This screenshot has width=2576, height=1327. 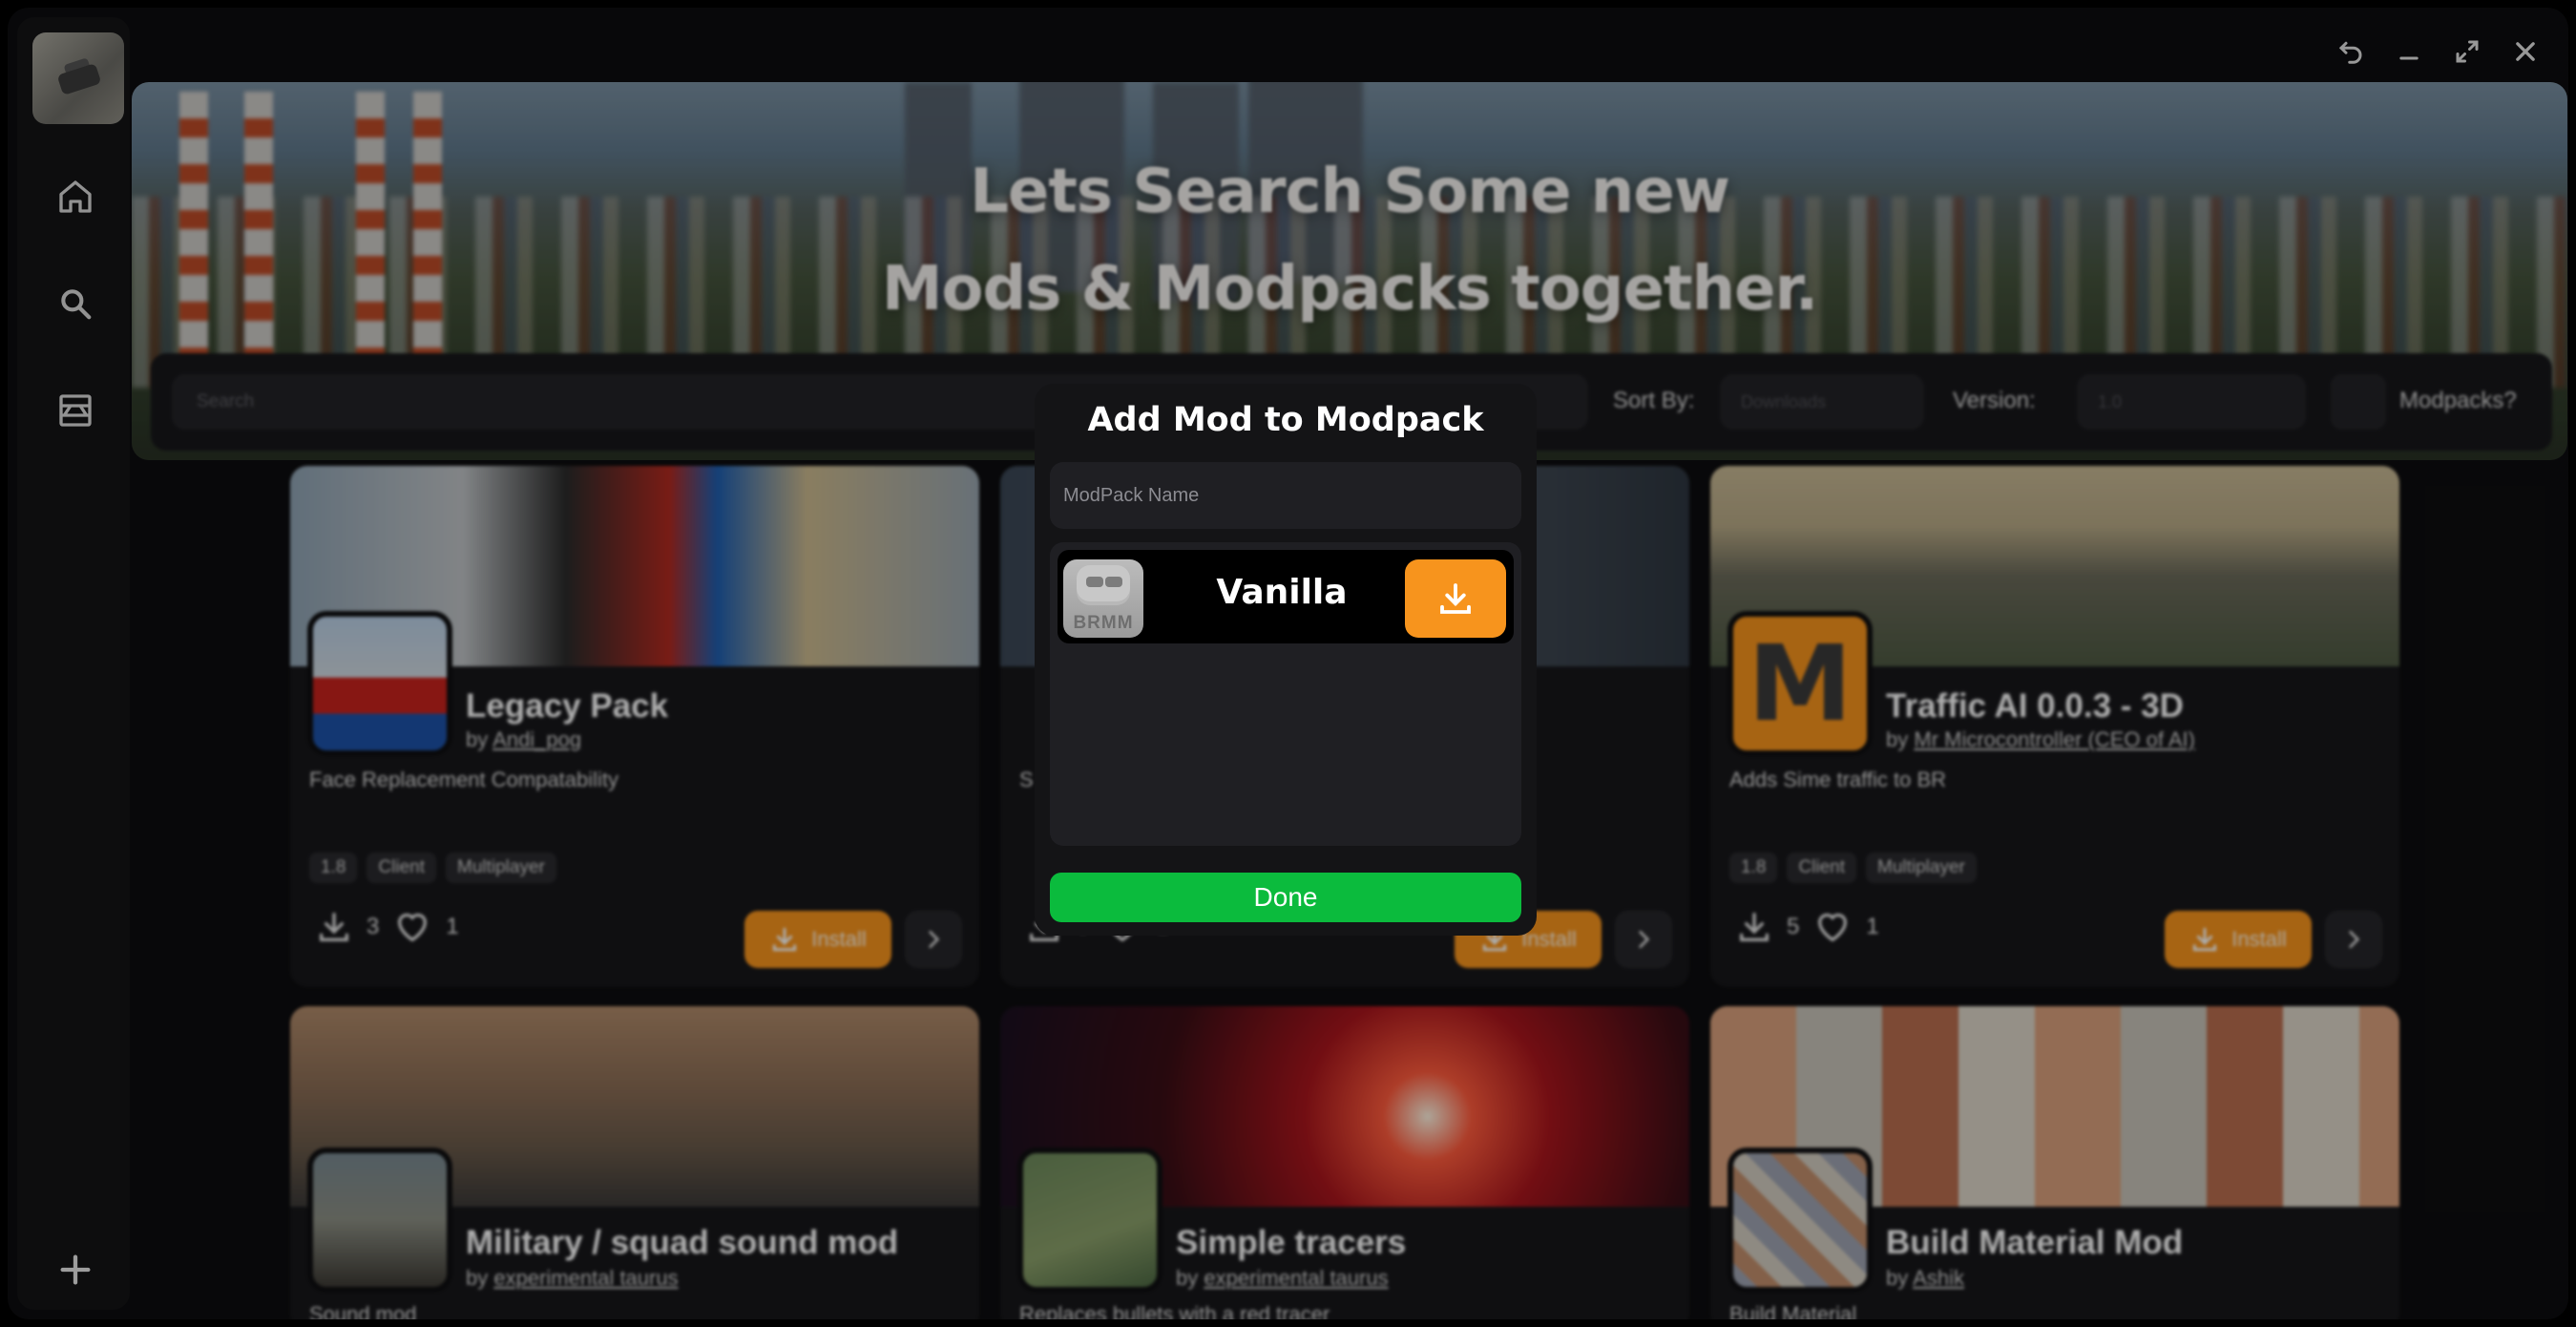 I want to click on modpack-icon-label: BRMM, so click(x=1103, y=623).